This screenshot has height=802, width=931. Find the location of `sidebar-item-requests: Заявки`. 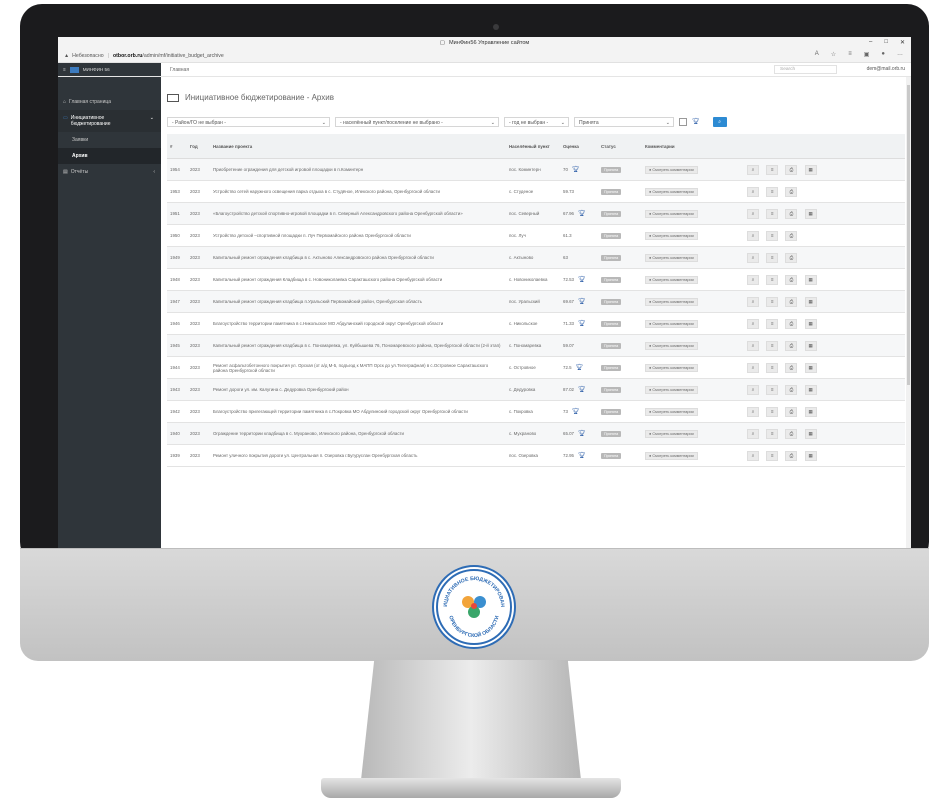

sidebar-item-requests: Заявки is located at coordinates (109, 140).